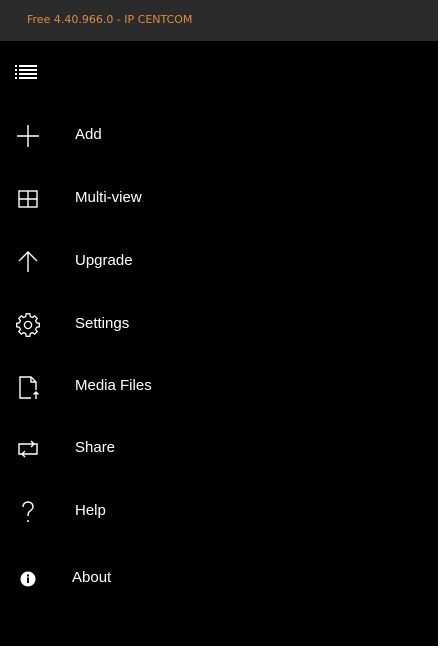  Describe the element at coordinates (28, 136) in the screenshot. I see `plus-icon` at that location.